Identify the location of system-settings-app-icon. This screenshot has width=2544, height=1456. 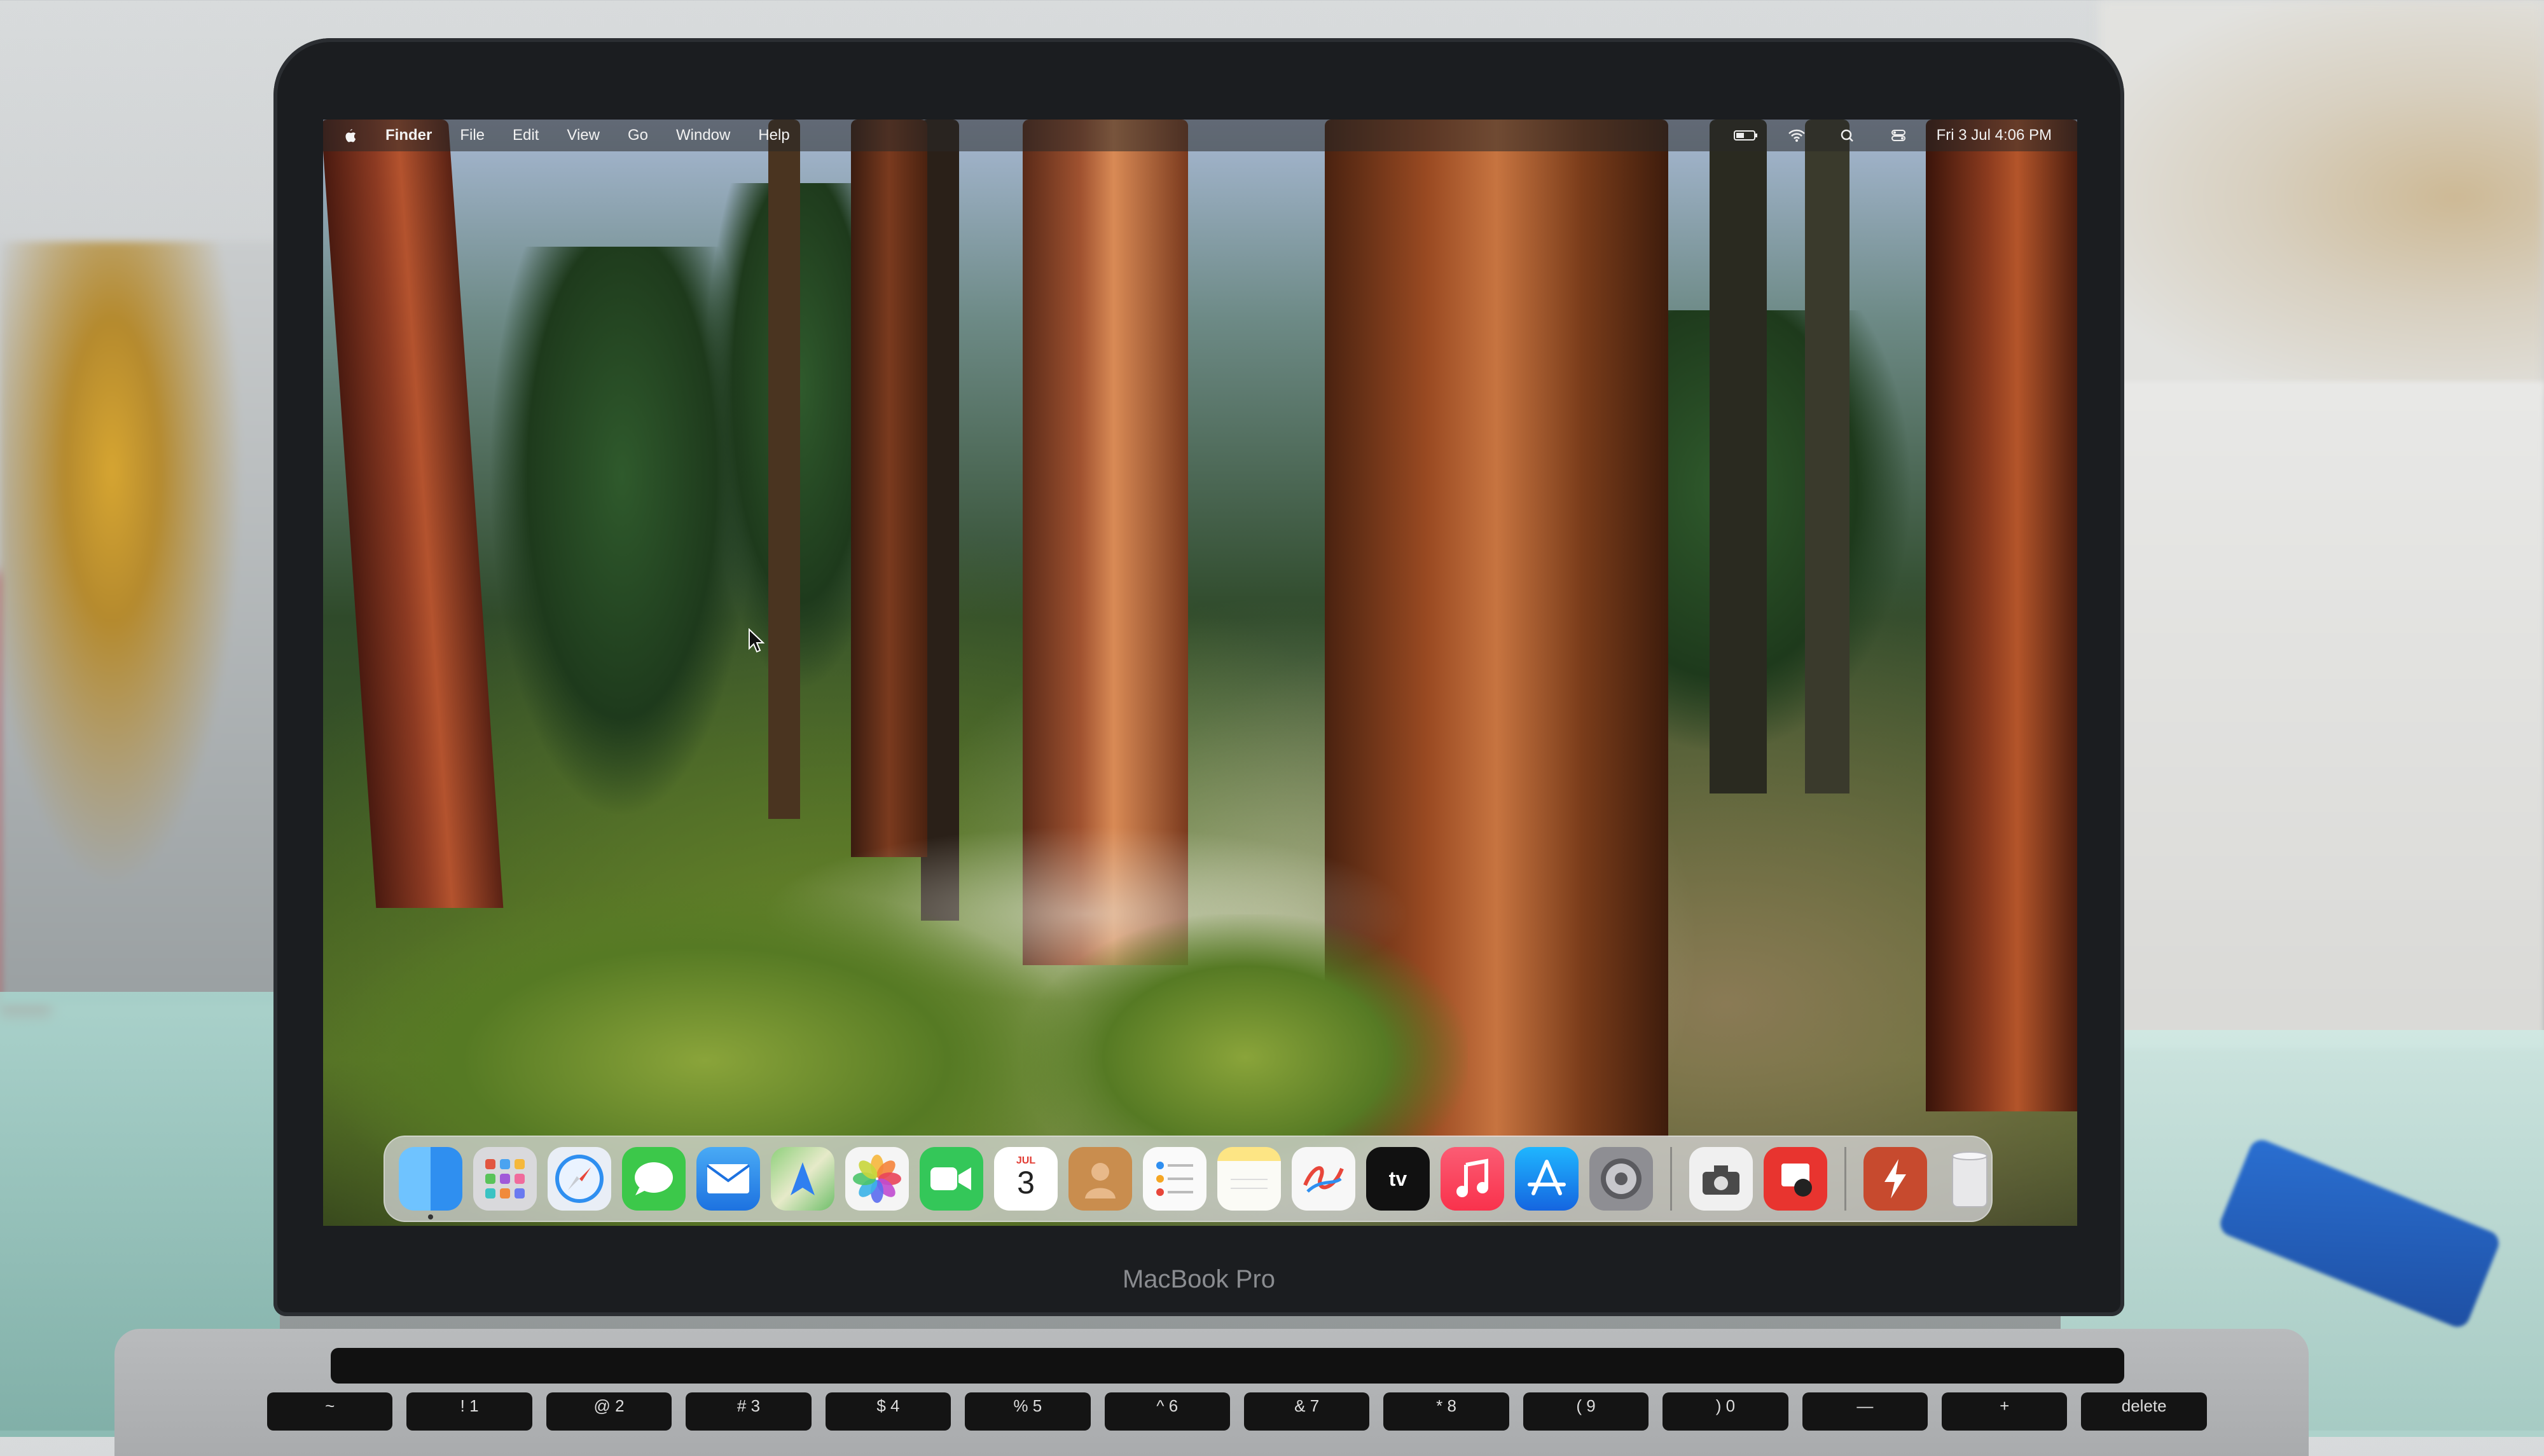
(1621, 1179).